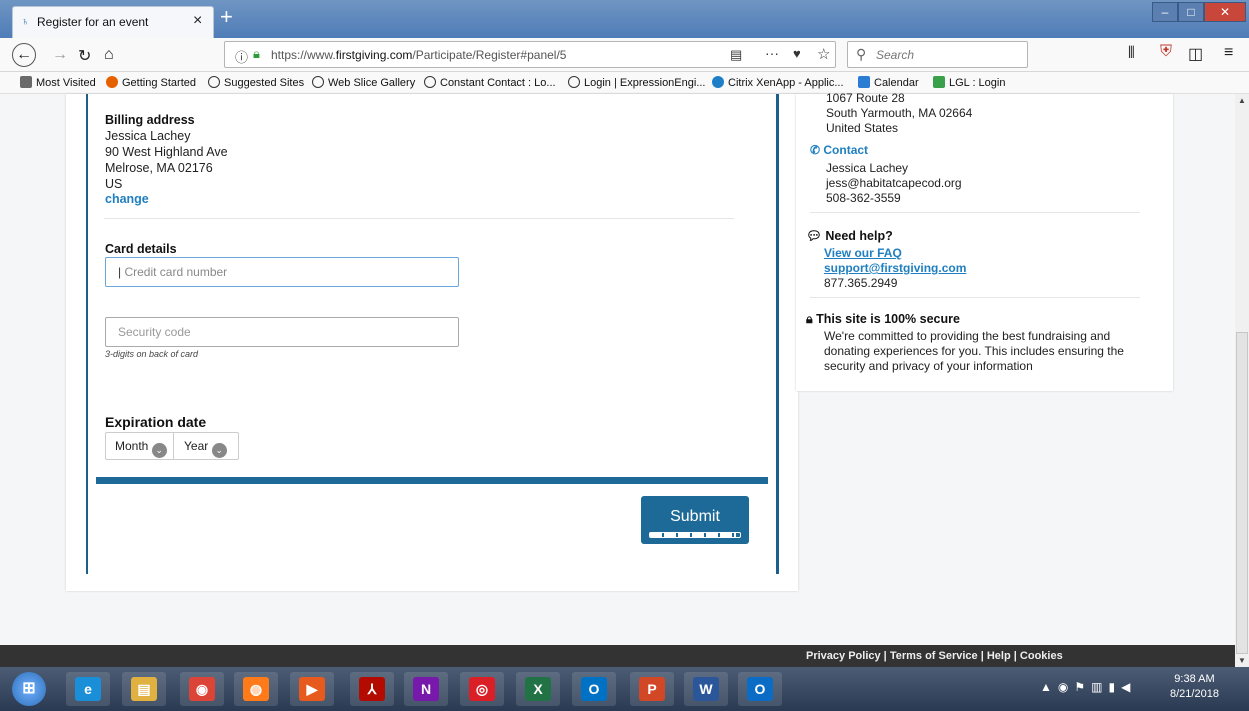 Image resolution: width=1249 pixels, height=711 pixels. I want to click on security-code-hint: 3-digits on back of card, so click(152, 354).